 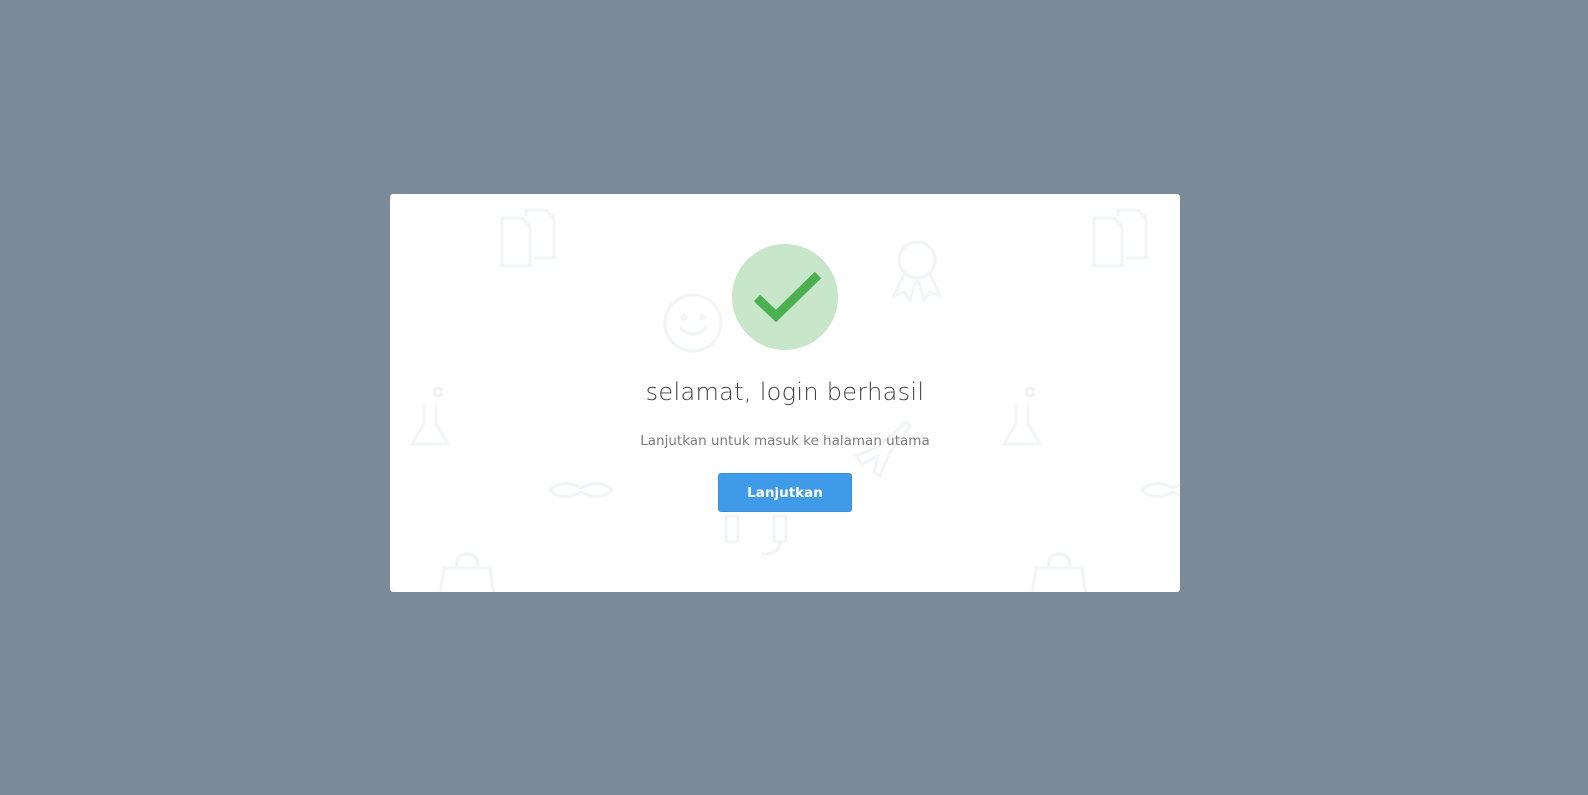 What do you see at coordinates (882, 449) in the screenshot?
I see `plane-icon` at bounding box center [882, 449].